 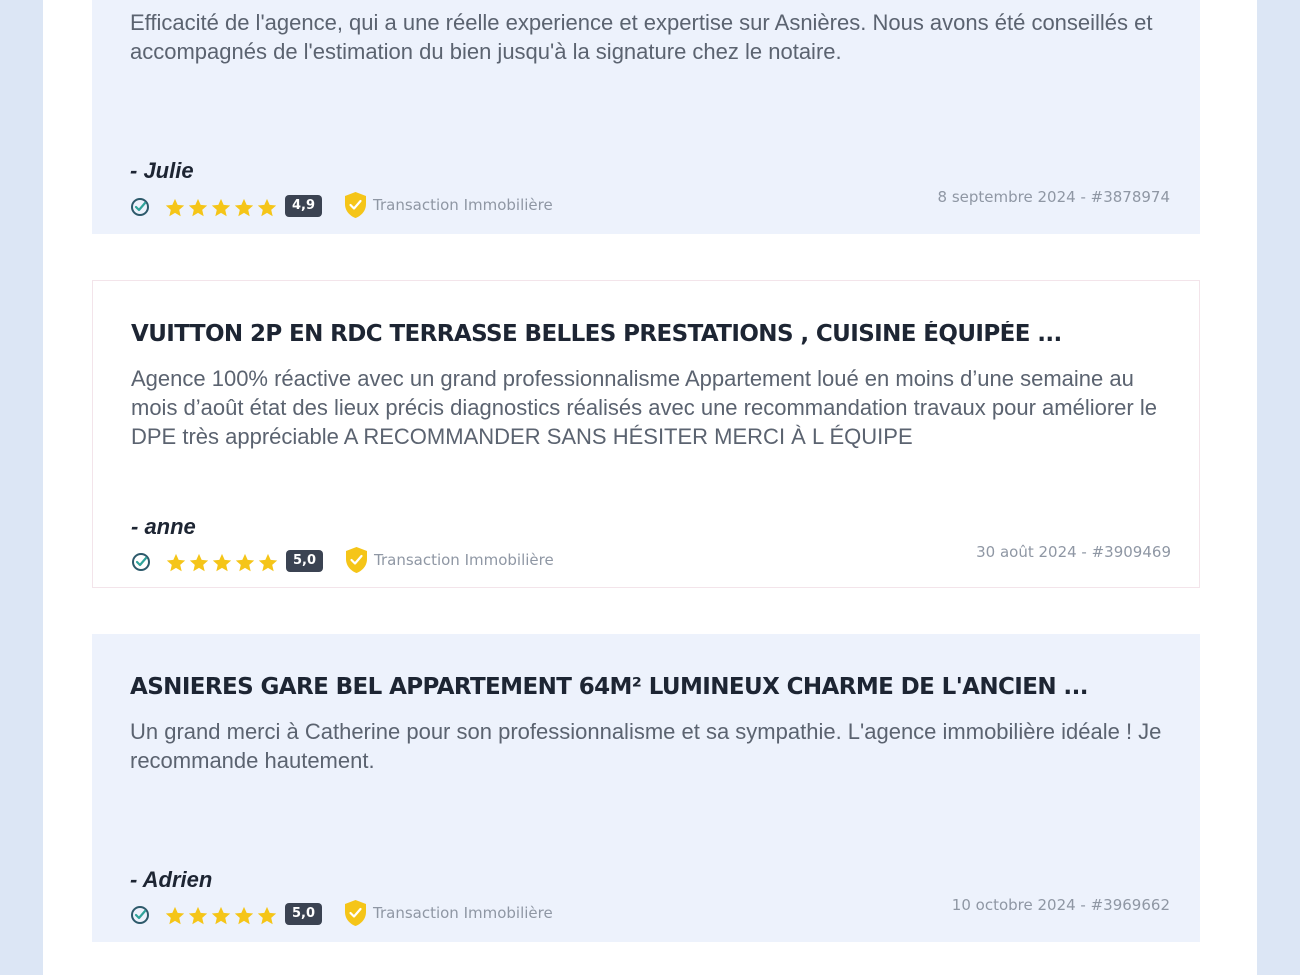 I want to click on review-author: - Adrien, so click(x=171, y=879).